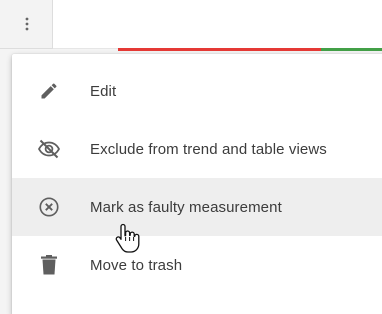 Image resolution: width=382 pixels, height=314 pixels. I want to click on eye-off-icon, so click(49, 149).